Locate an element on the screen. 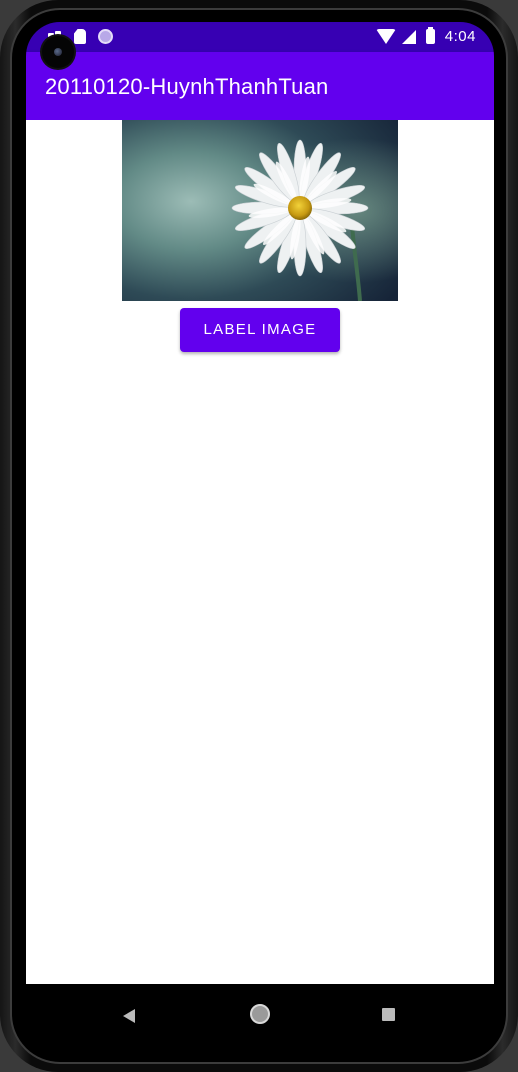 This screenshot has width=518, height=1072. home-icon is located at coordinates (260, 1014).